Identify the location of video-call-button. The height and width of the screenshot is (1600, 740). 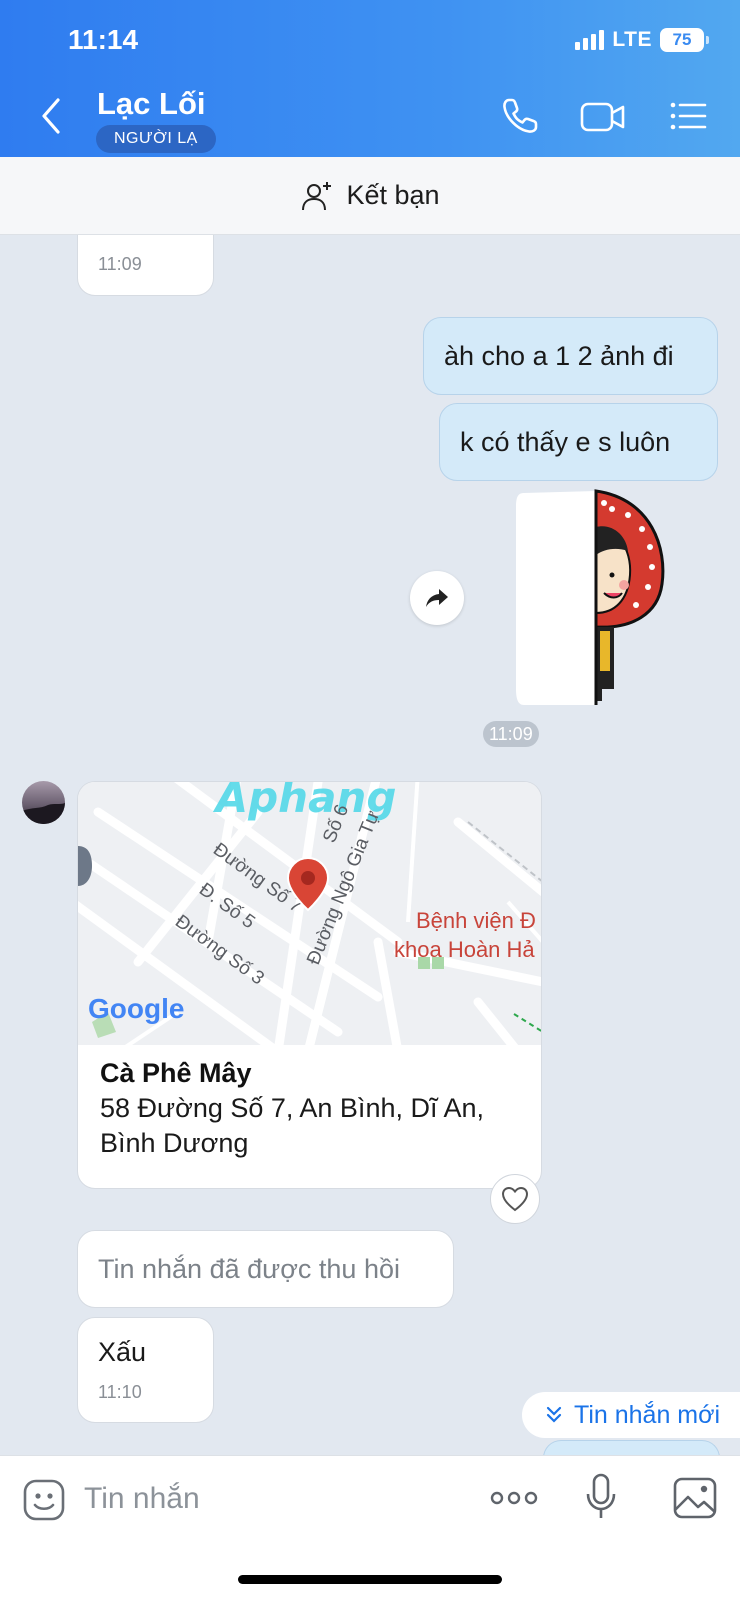
(603, 118).